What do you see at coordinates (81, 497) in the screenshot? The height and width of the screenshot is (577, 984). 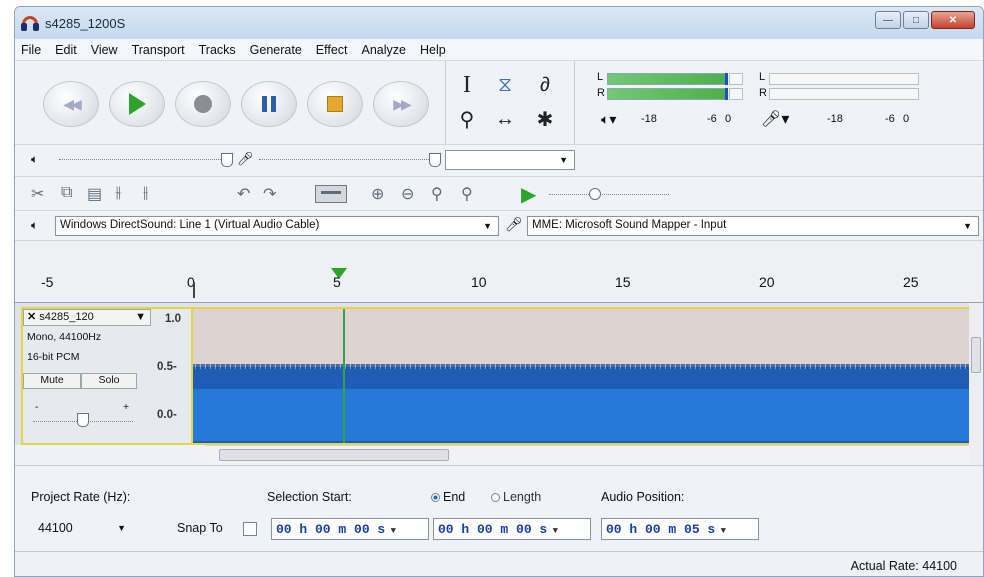 I see `project-rate-label: Project Rate (Hz):` at bounding box center [81, 497].